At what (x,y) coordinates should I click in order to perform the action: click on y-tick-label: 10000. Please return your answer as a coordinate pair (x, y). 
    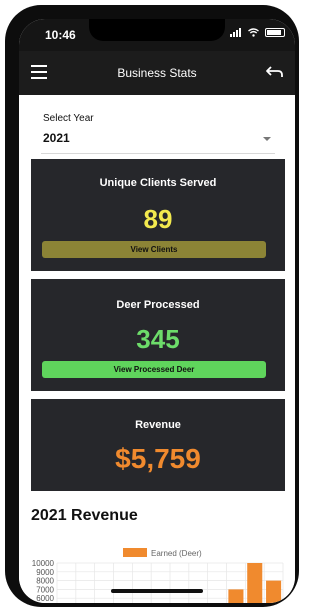
    Looking at the image, I should click on (43, 563).